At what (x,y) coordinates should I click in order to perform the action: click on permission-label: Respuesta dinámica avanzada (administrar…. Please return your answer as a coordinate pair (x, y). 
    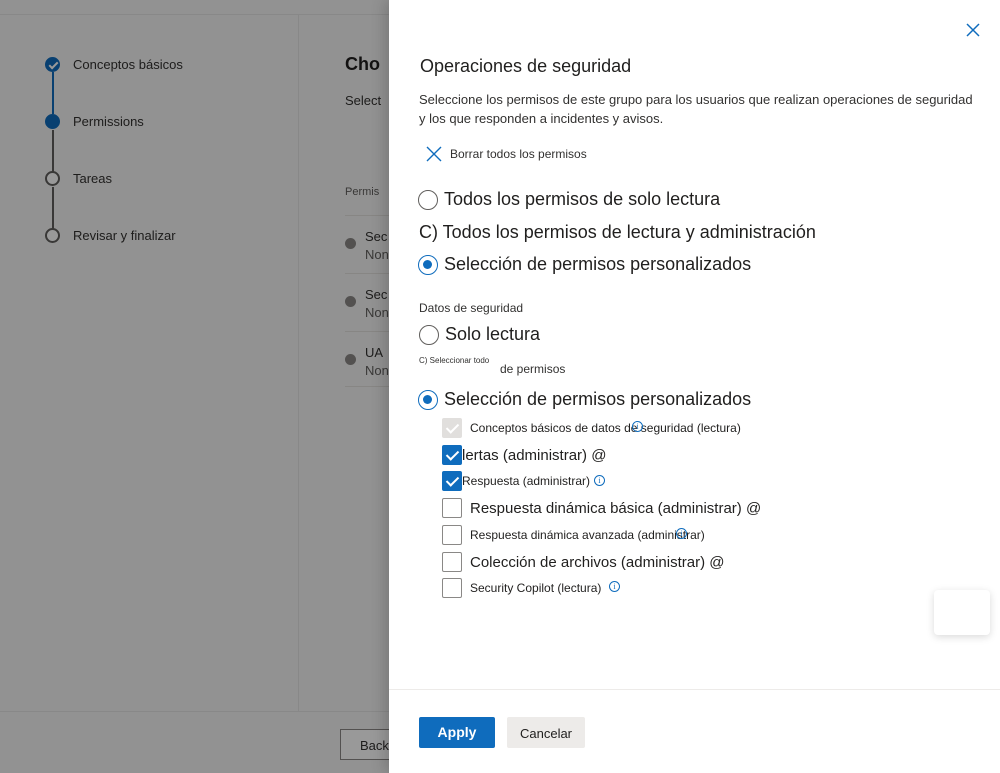
    Looking at the image, I should click on (587, 535).